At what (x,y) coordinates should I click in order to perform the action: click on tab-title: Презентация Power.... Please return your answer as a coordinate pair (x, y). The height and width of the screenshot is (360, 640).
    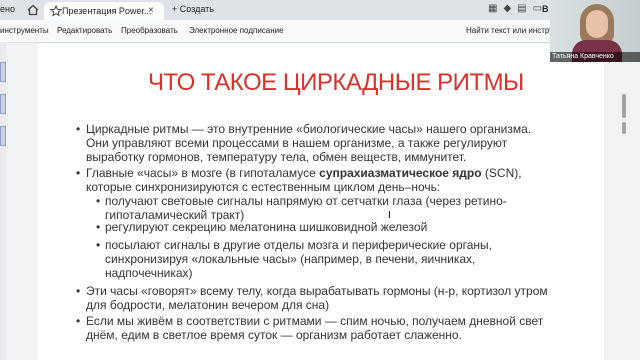
    Looking at the image, I should click on (107, 11).